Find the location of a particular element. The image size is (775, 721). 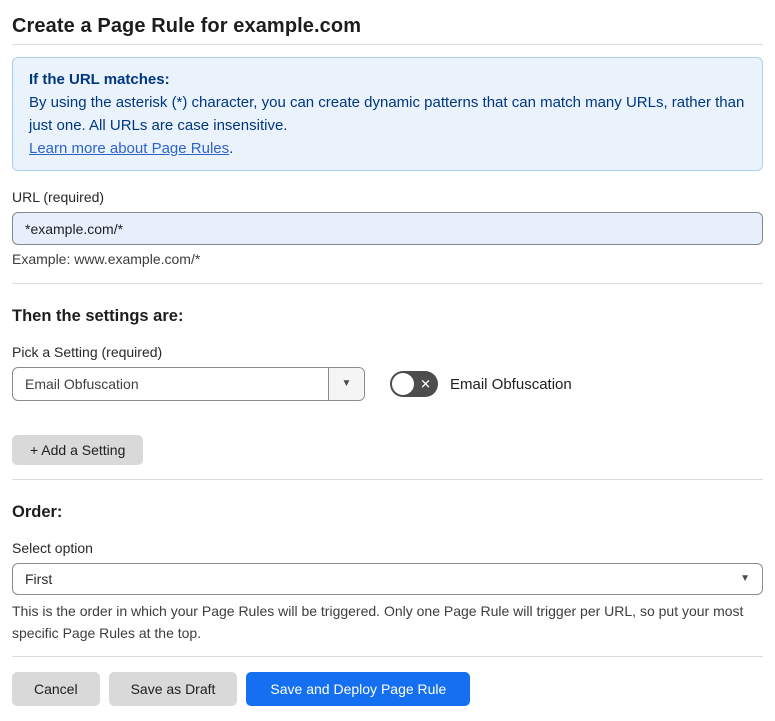

toggle-off-x-icon: ✕ is located at coordinates (425, 384).